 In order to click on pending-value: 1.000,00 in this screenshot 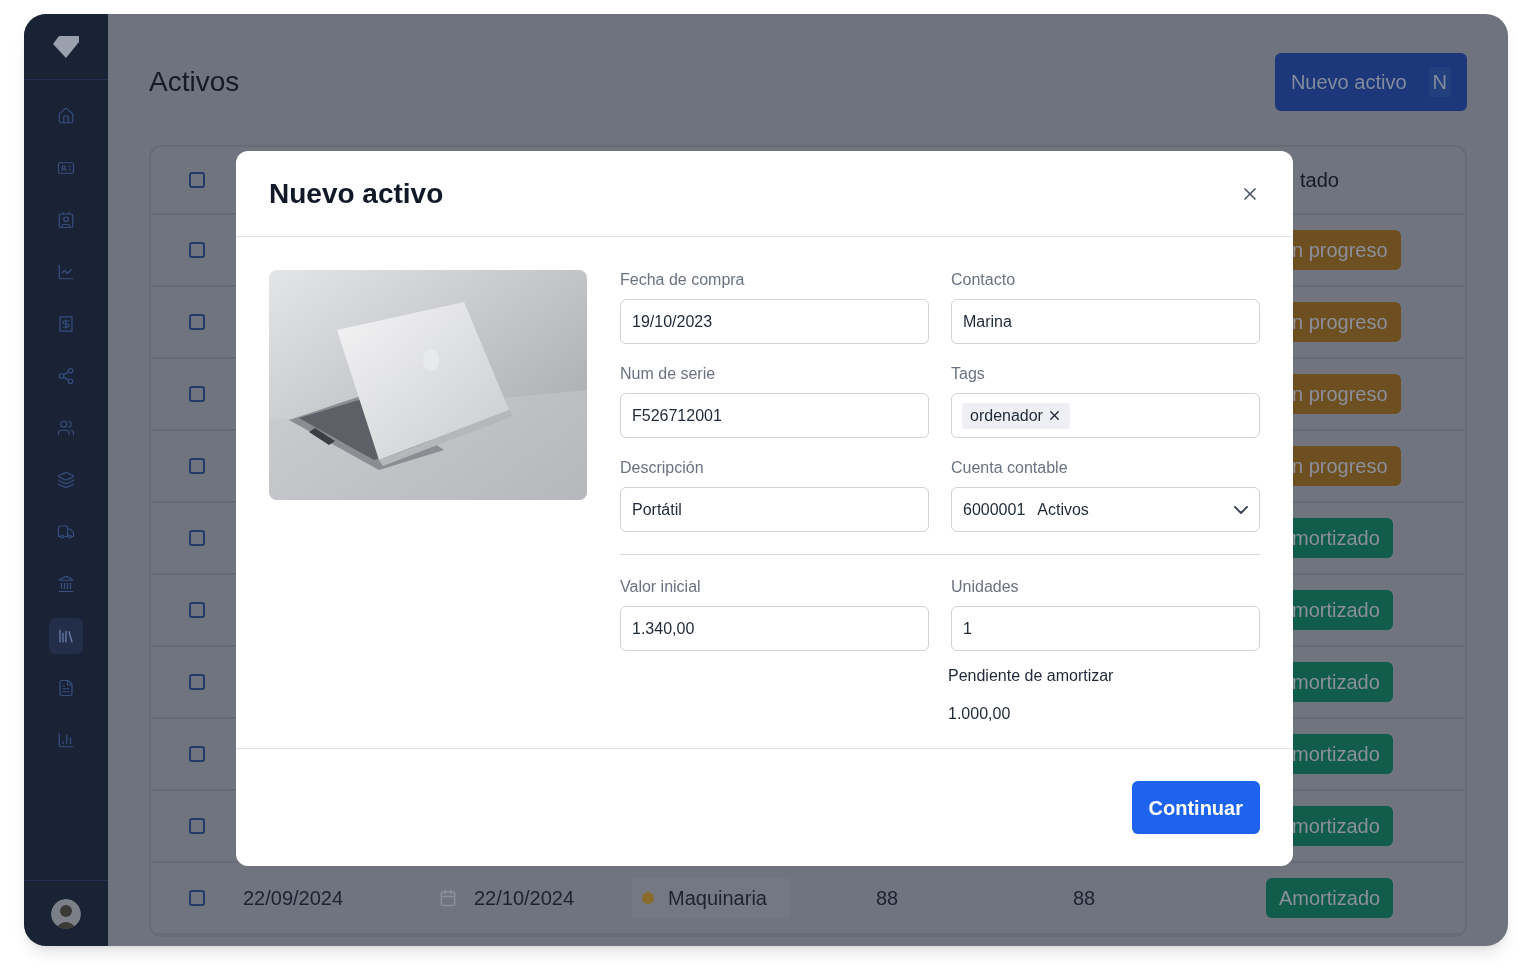, I will do `click(980, 714)`.